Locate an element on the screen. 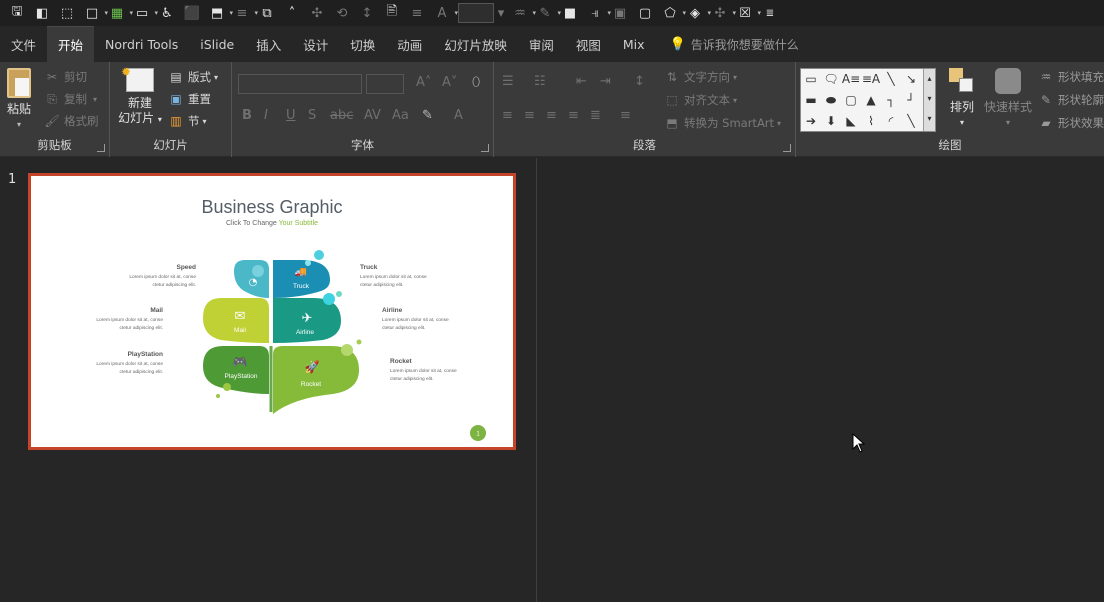 The image size is (1104, 602). textbox-icon: A≡ is located at coordinates (851, 79).